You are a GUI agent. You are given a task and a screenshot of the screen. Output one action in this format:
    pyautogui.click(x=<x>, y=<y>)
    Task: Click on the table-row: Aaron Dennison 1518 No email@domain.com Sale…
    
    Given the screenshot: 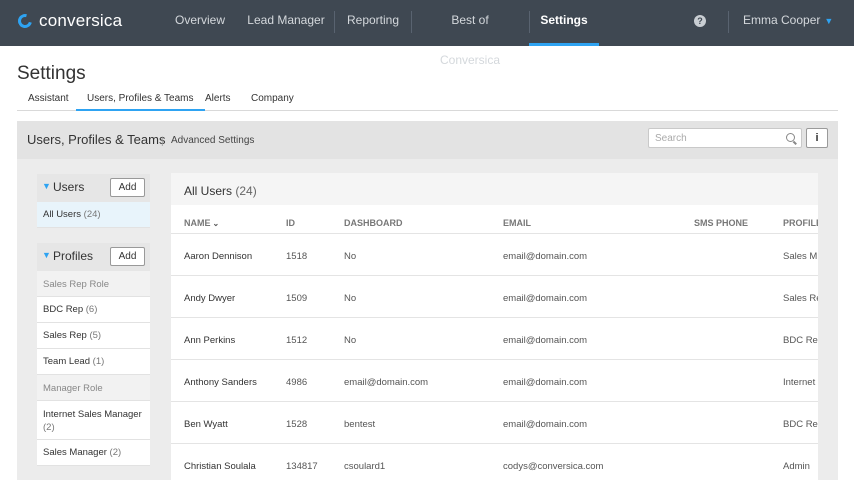 What is the action you would take?
    pyautogui.click(x=494, y=254)
    